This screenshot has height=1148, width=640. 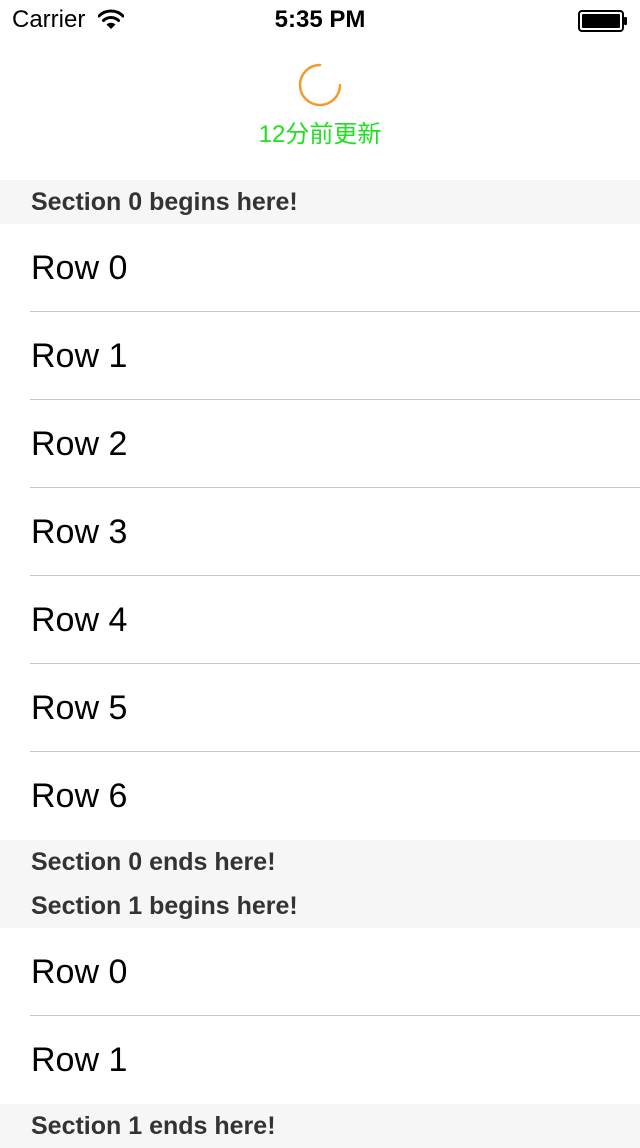 What do you see at coordinates (79, 620) in the screenshot?
I see `row-label: Row 4` at bounding box center [79, 620].